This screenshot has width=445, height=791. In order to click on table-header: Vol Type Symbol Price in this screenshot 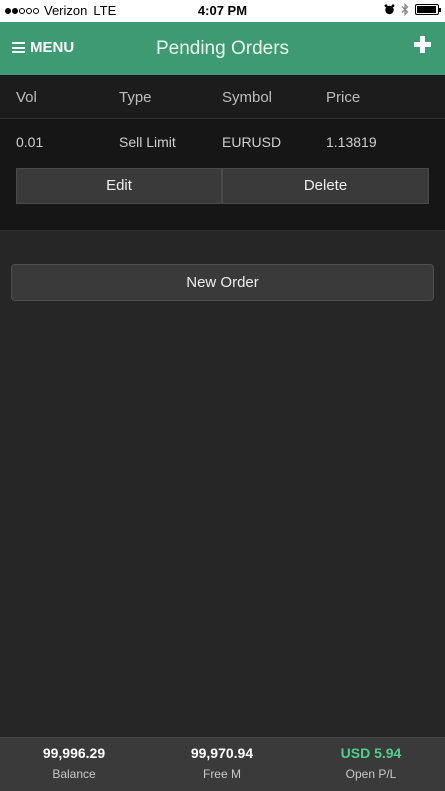, I will do `click(222, 97)`.